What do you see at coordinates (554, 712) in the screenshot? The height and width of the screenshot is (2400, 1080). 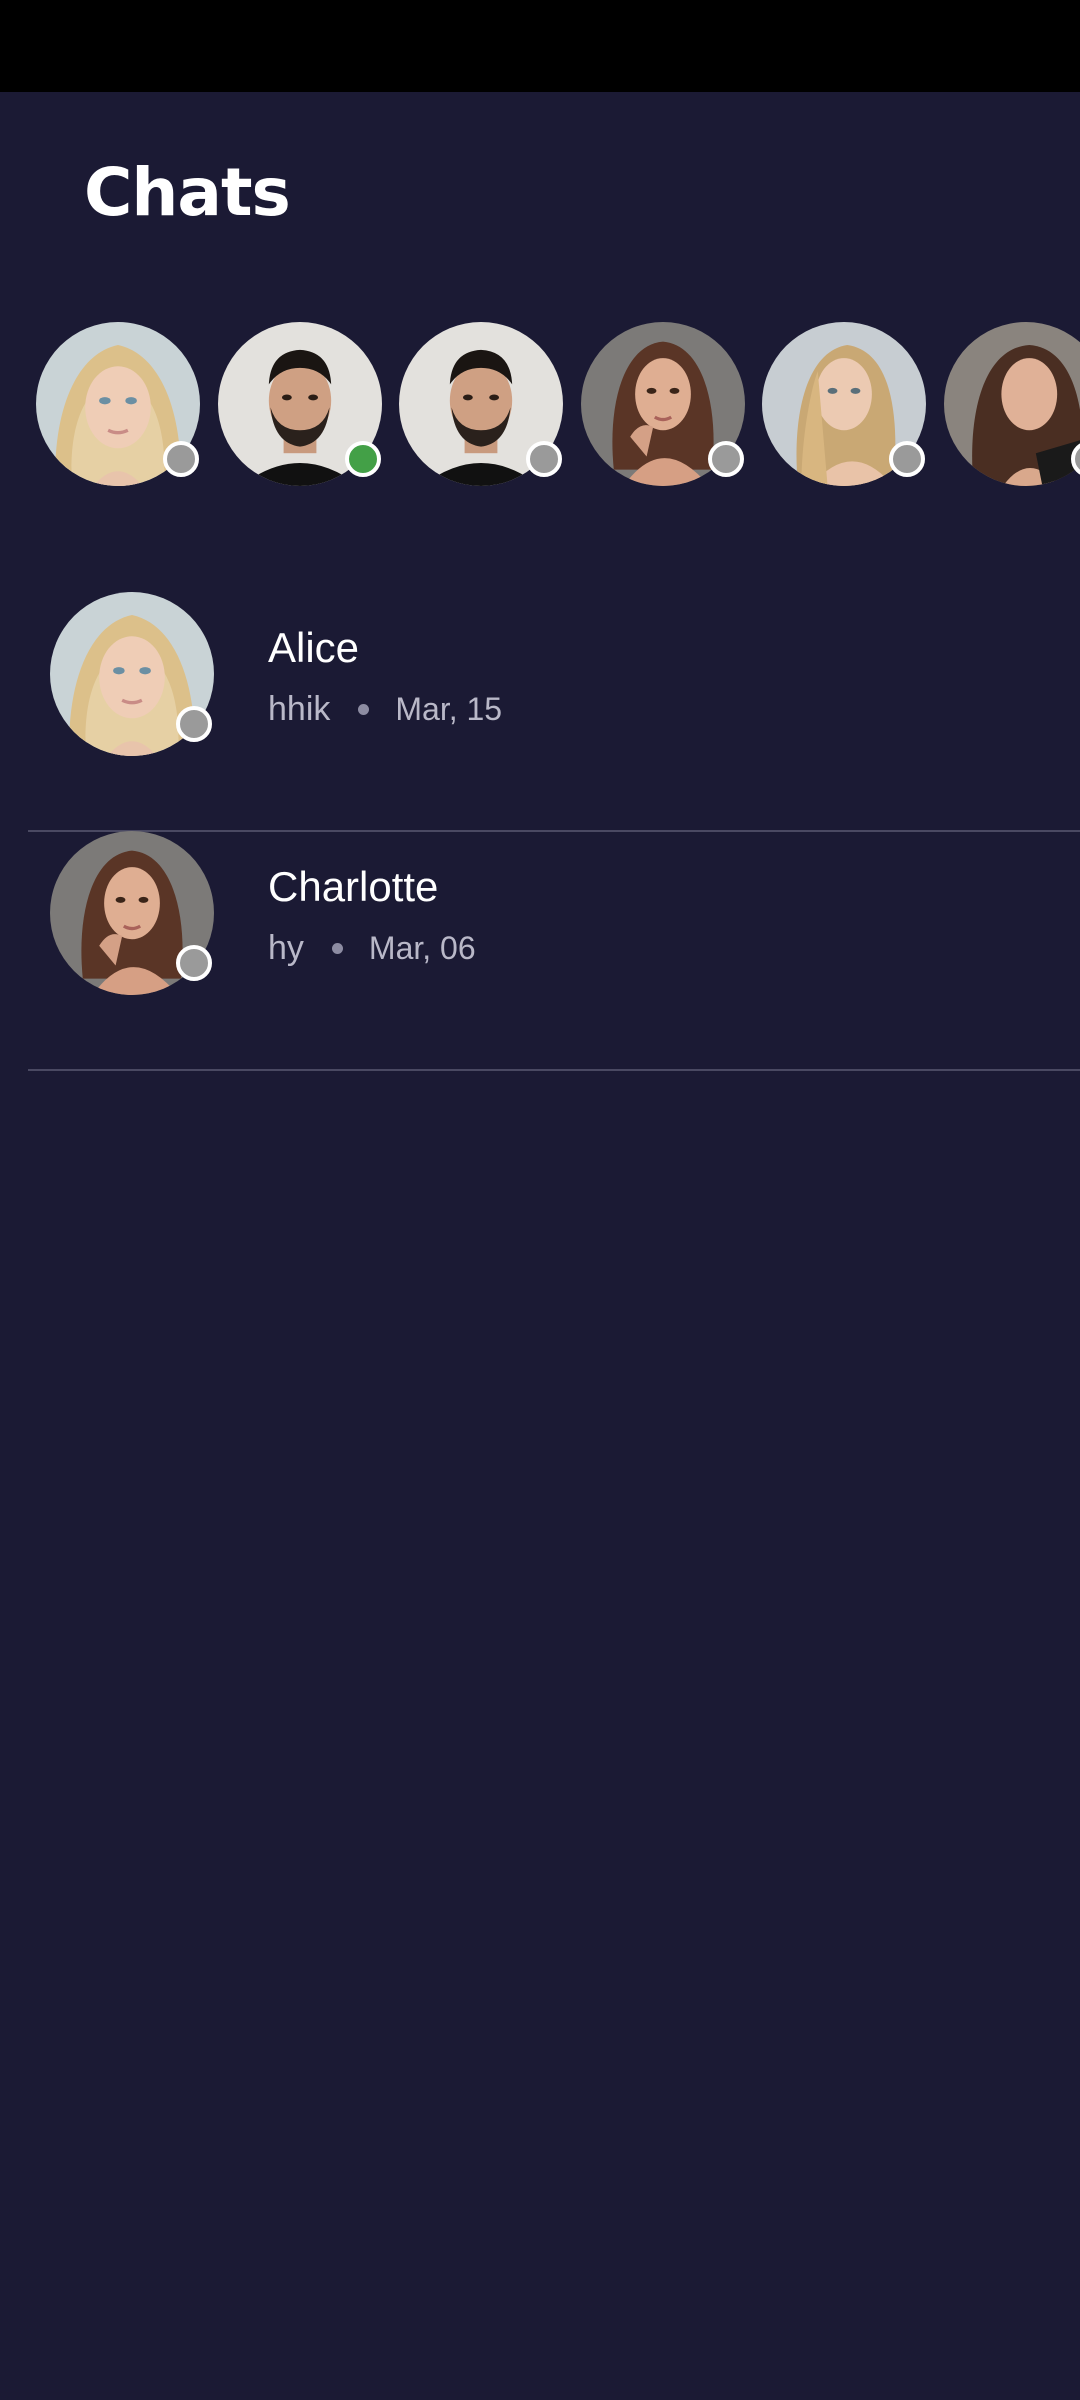 I see `chat-item-alice: Alice hhik Mar, 15` at bounding box center [554, 712].